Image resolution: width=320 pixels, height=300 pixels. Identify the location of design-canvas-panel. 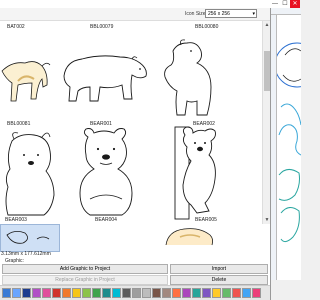
(285, 154).